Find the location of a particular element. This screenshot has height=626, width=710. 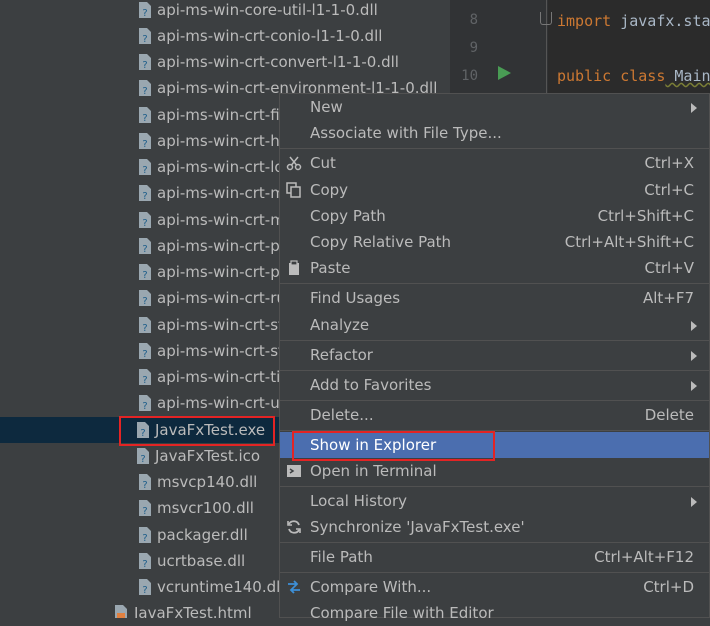

menu-item-delete: Delete... Delete is located at coordinates (494, 415).